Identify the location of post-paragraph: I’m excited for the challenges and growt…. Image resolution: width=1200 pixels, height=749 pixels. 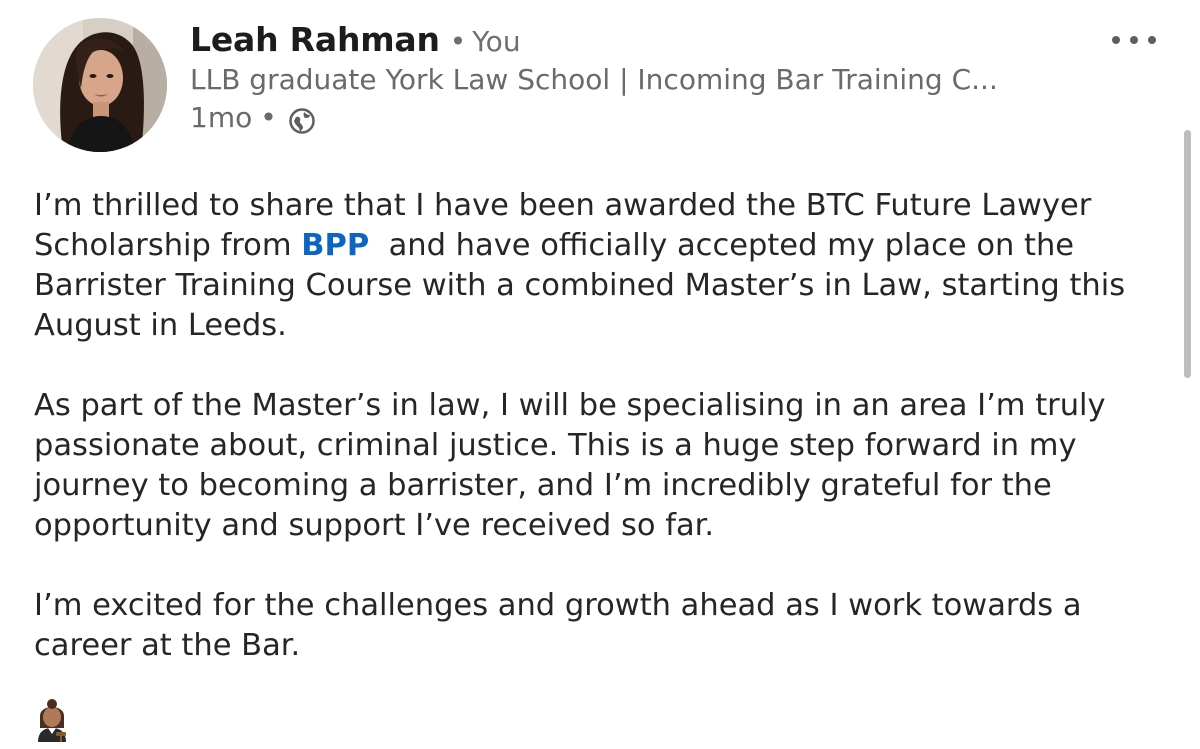
(558, 625).